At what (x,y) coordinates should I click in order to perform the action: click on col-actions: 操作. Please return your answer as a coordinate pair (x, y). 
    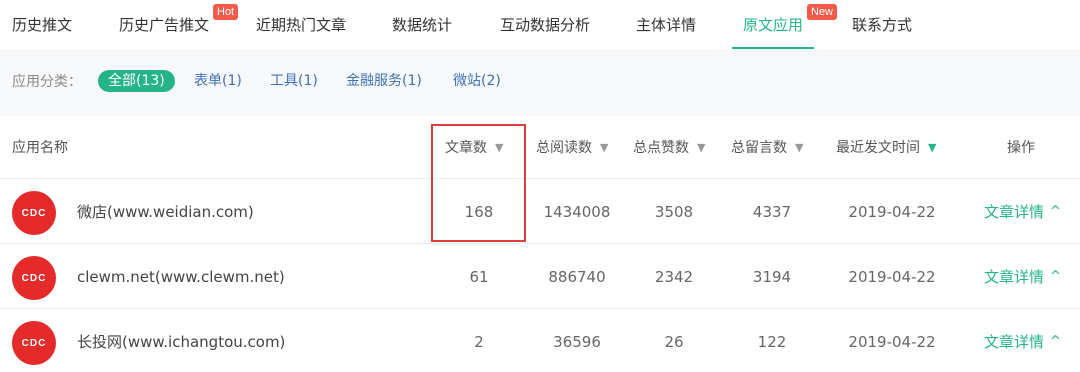
    Looking at the image, I should click on (1021, 147).